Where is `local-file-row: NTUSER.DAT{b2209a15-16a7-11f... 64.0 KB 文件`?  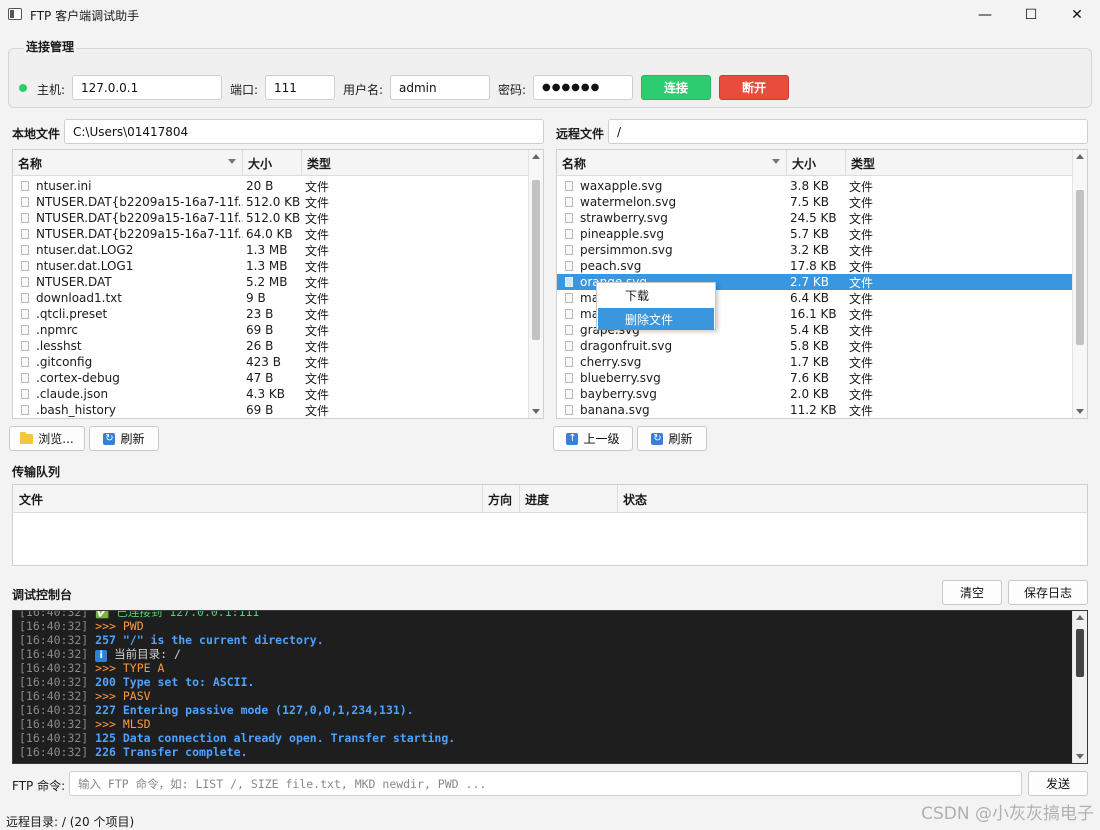 local-file-row: NTUSER.DAT{b2209a15-16a7-11f... 64.0 KB 文件 is located at coordinates (270, 234).